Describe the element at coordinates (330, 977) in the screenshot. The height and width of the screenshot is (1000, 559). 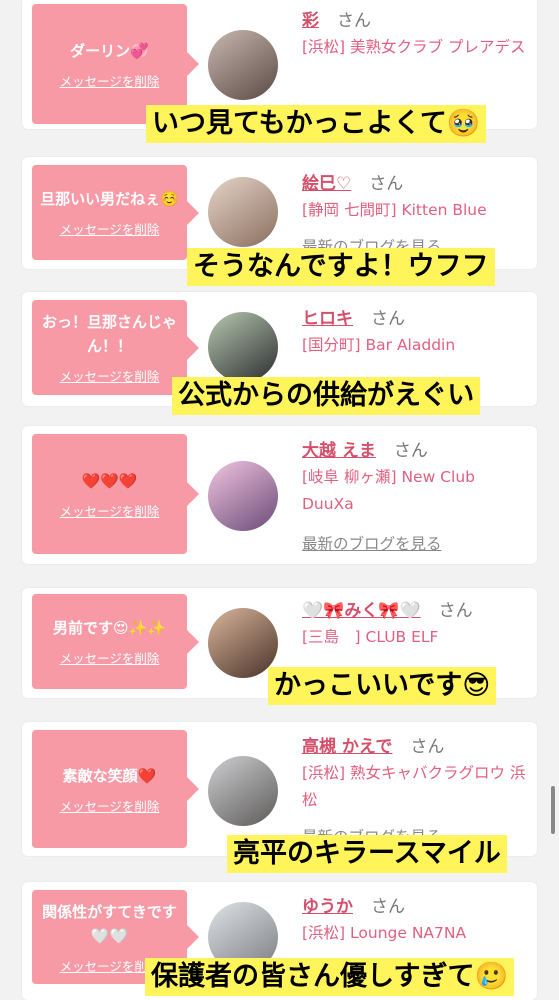
I see `caption-overlay: 保護者の皆さん優しすぎて🥲` at that location.